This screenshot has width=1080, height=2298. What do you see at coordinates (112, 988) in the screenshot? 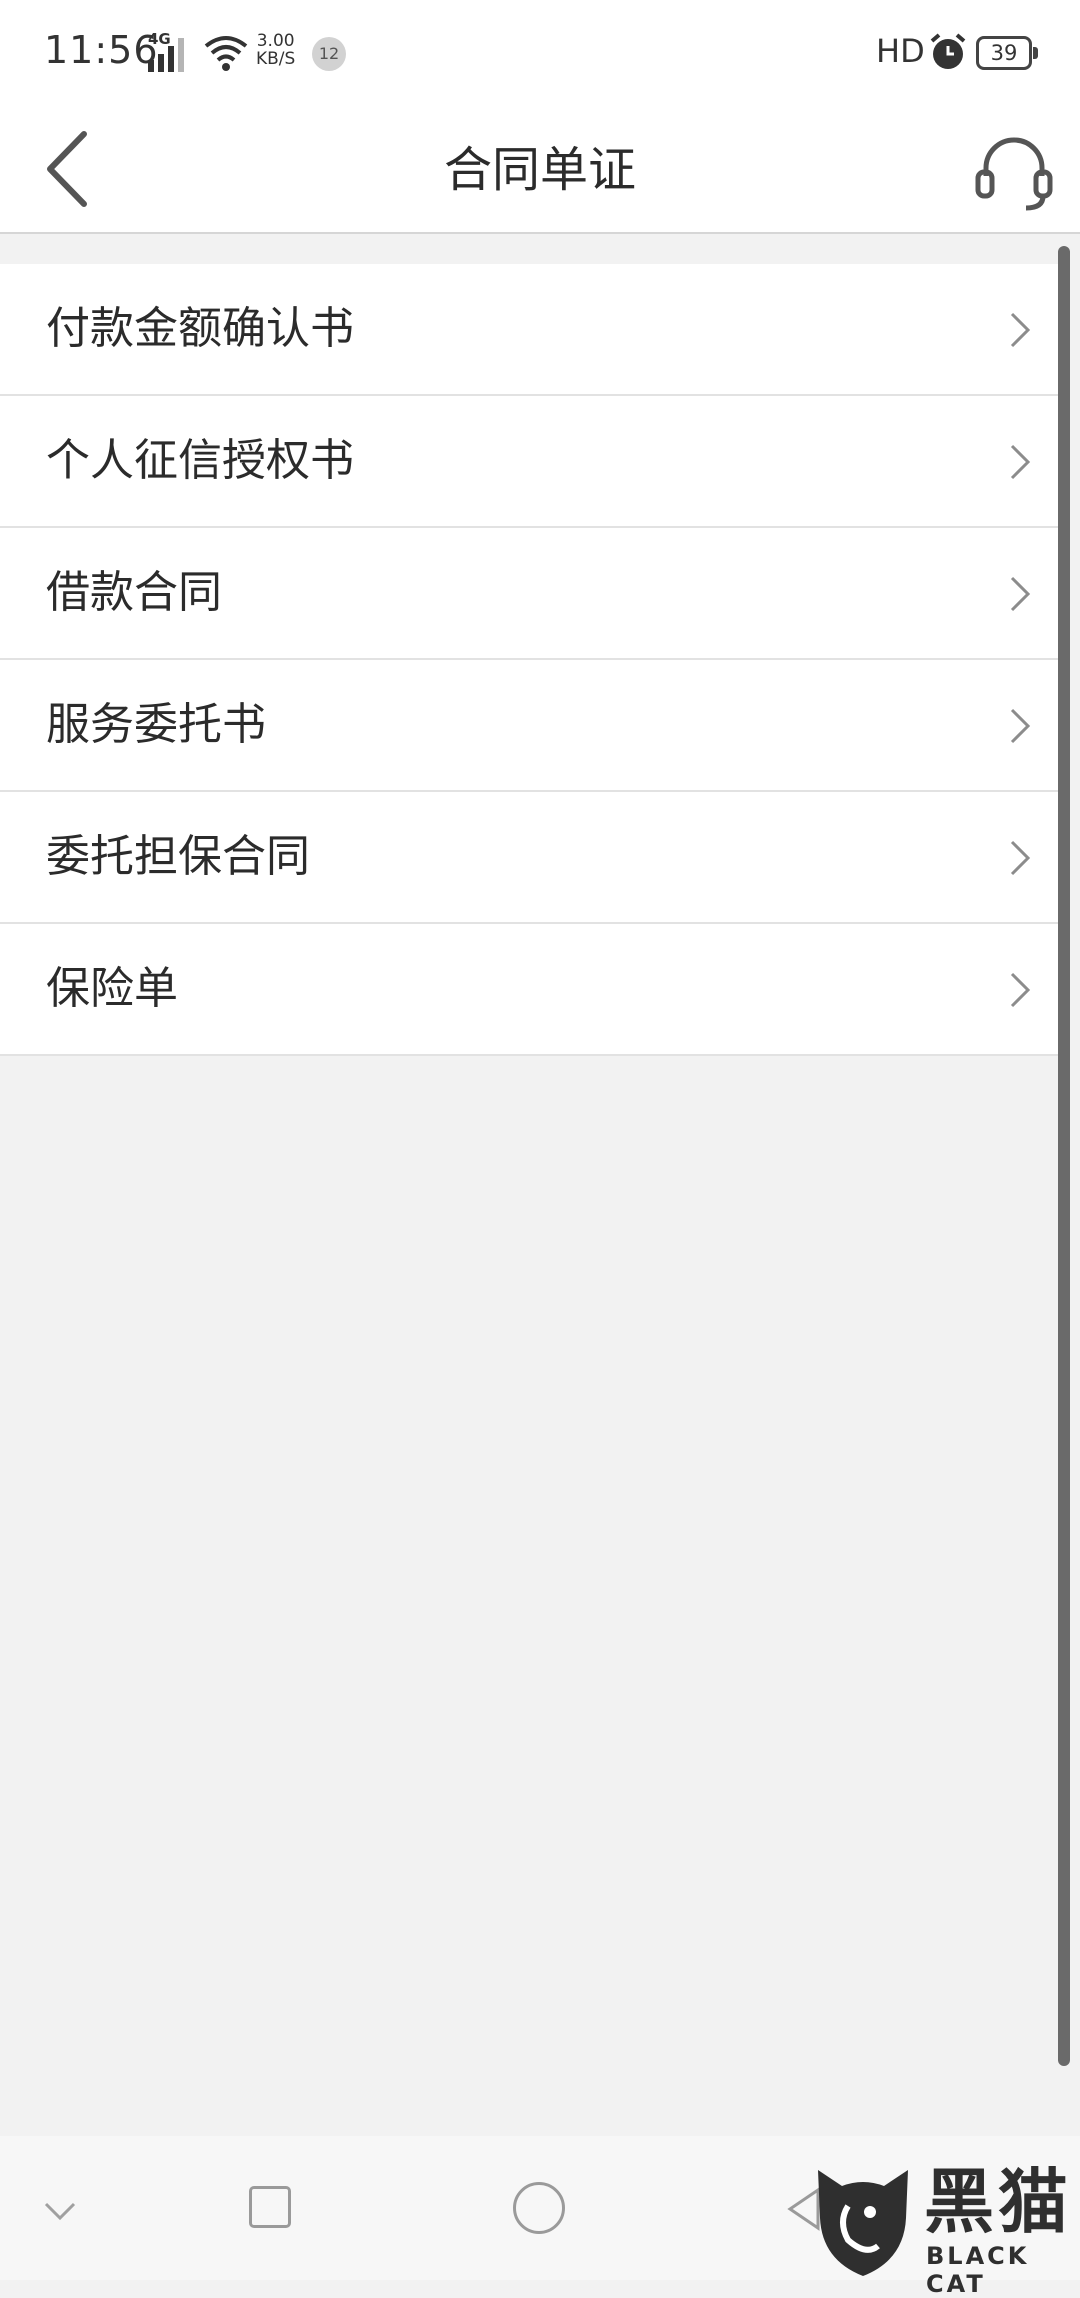
I see `list-item-label: 保险单` at bounding box center [112, 988].